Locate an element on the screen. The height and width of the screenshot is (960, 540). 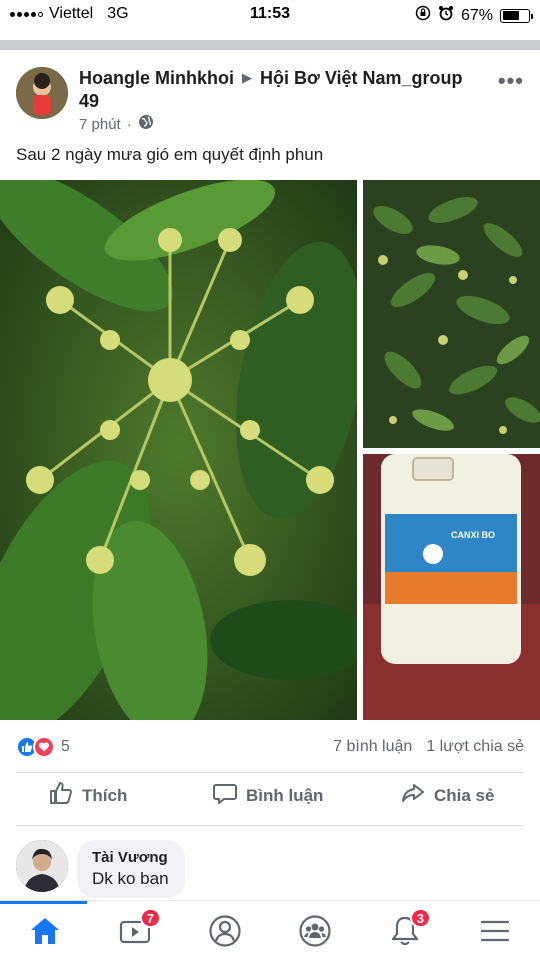
comment-button: Bình luận is located at coordinates (267, 795).